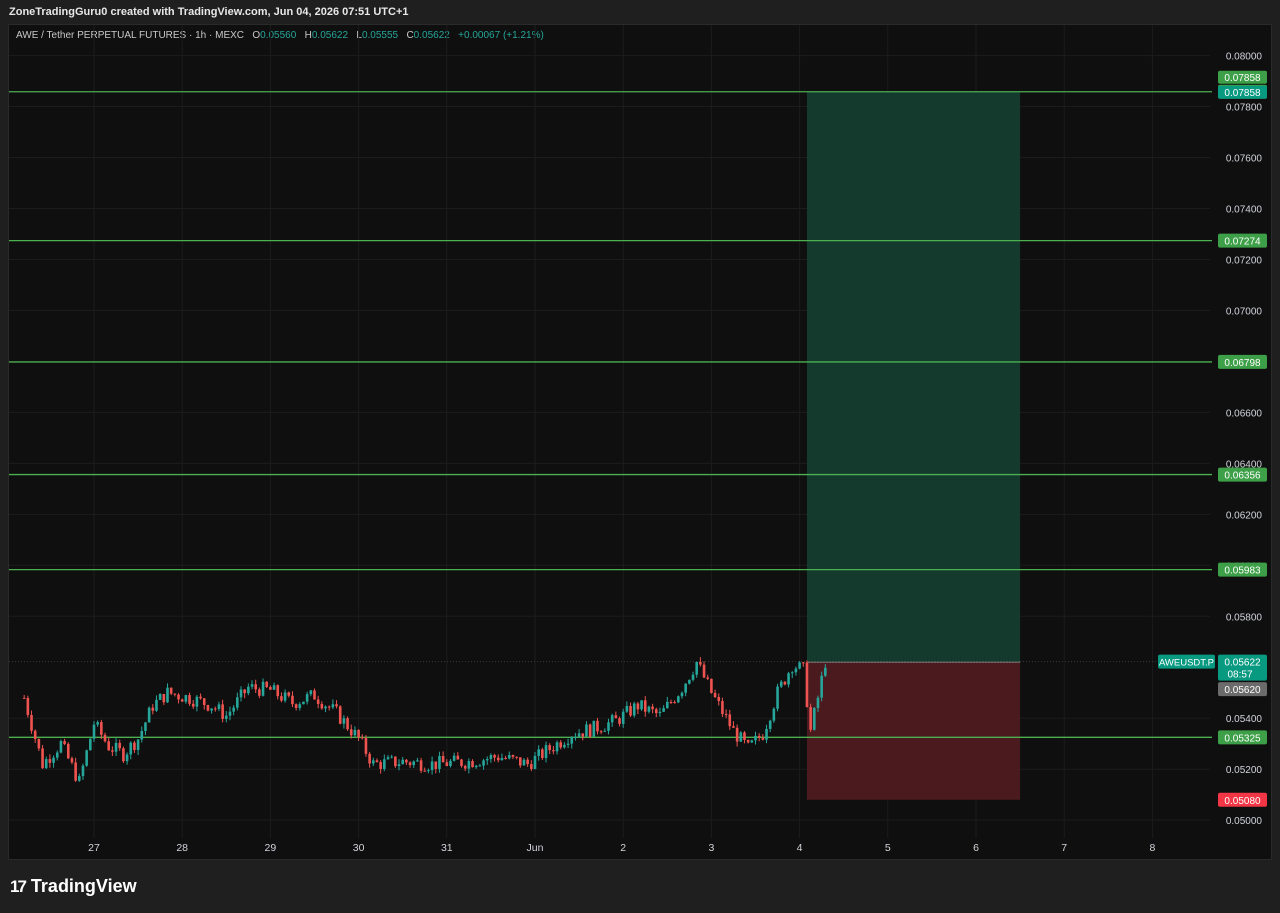 The width and height of the screenshot is (1280, 913). What do you see at coordinates (1242, 78) in the screenshot?
I see `target-price-tag: 0.07858` at bounding box center [1242, 78].